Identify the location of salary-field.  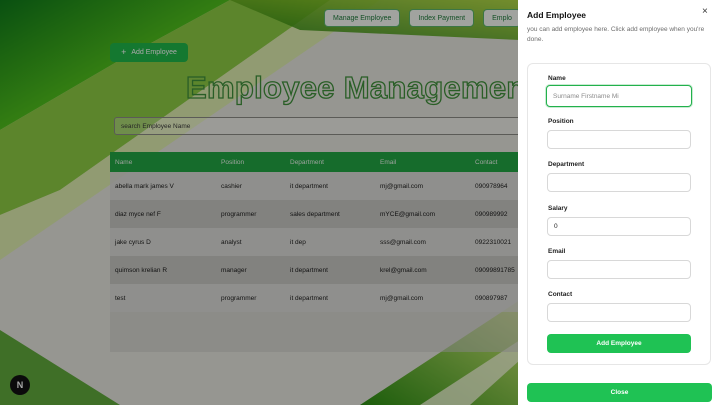
(619, 226).